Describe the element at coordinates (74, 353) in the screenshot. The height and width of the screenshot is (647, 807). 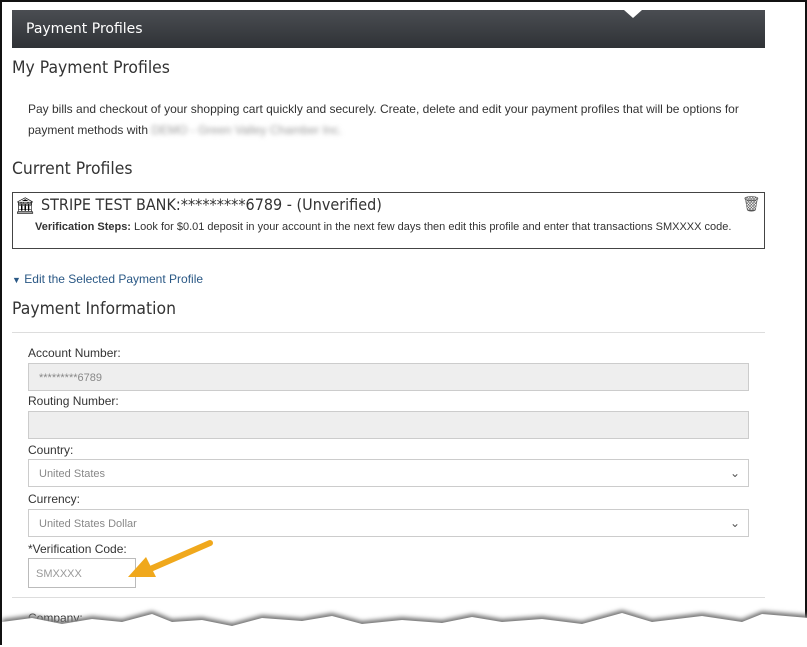
I see `account-label: Account Number:` at that location.